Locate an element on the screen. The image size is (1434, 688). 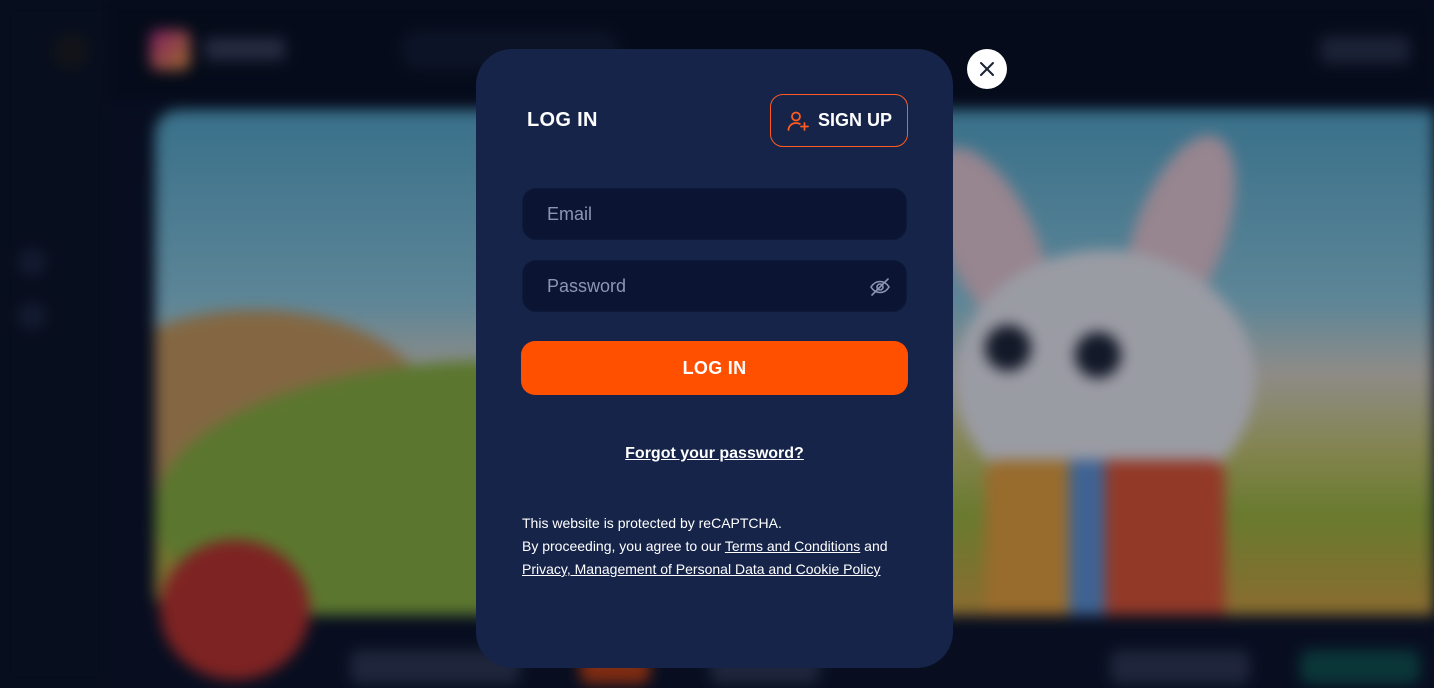
forgot-password-container: Forgot your password? is located at coordinates (714, 454).